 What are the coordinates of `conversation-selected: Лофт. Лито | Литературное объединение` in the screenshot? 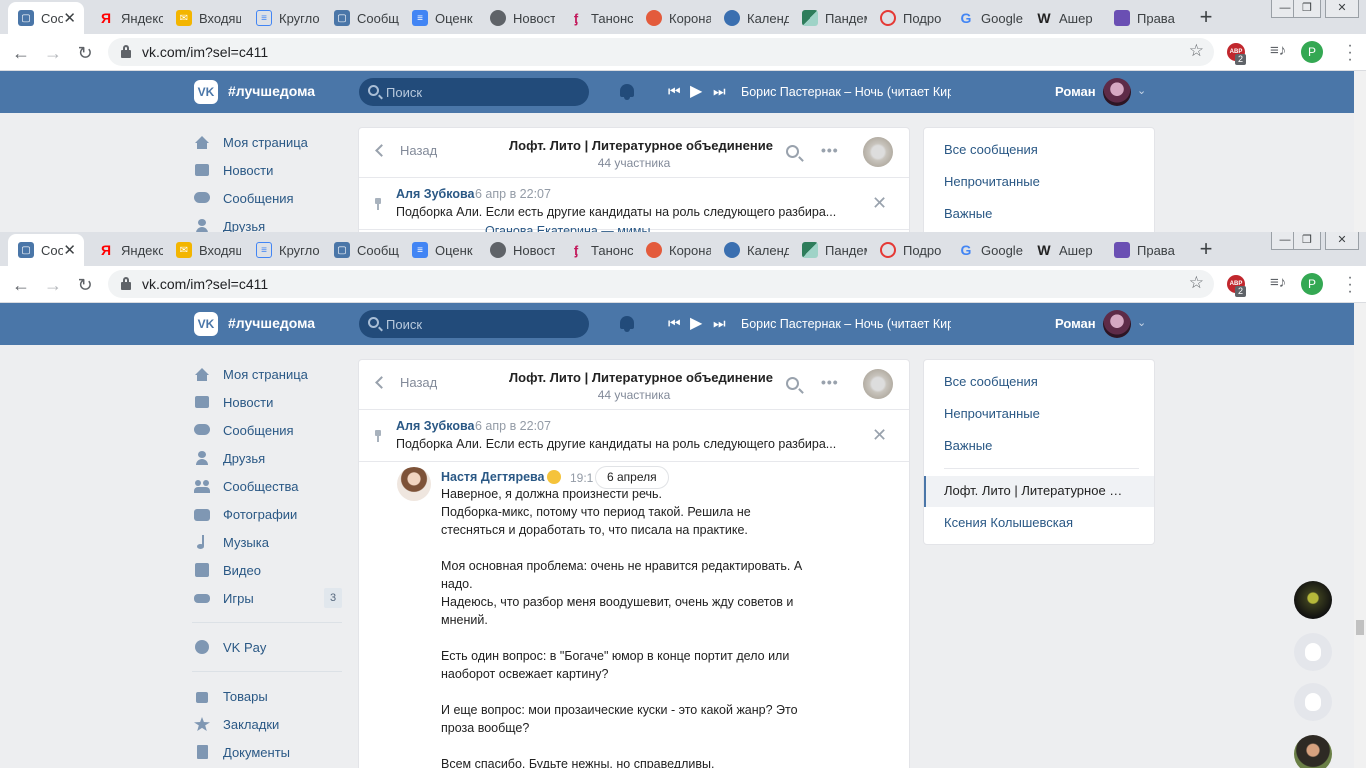 It's located at (1039, 491).